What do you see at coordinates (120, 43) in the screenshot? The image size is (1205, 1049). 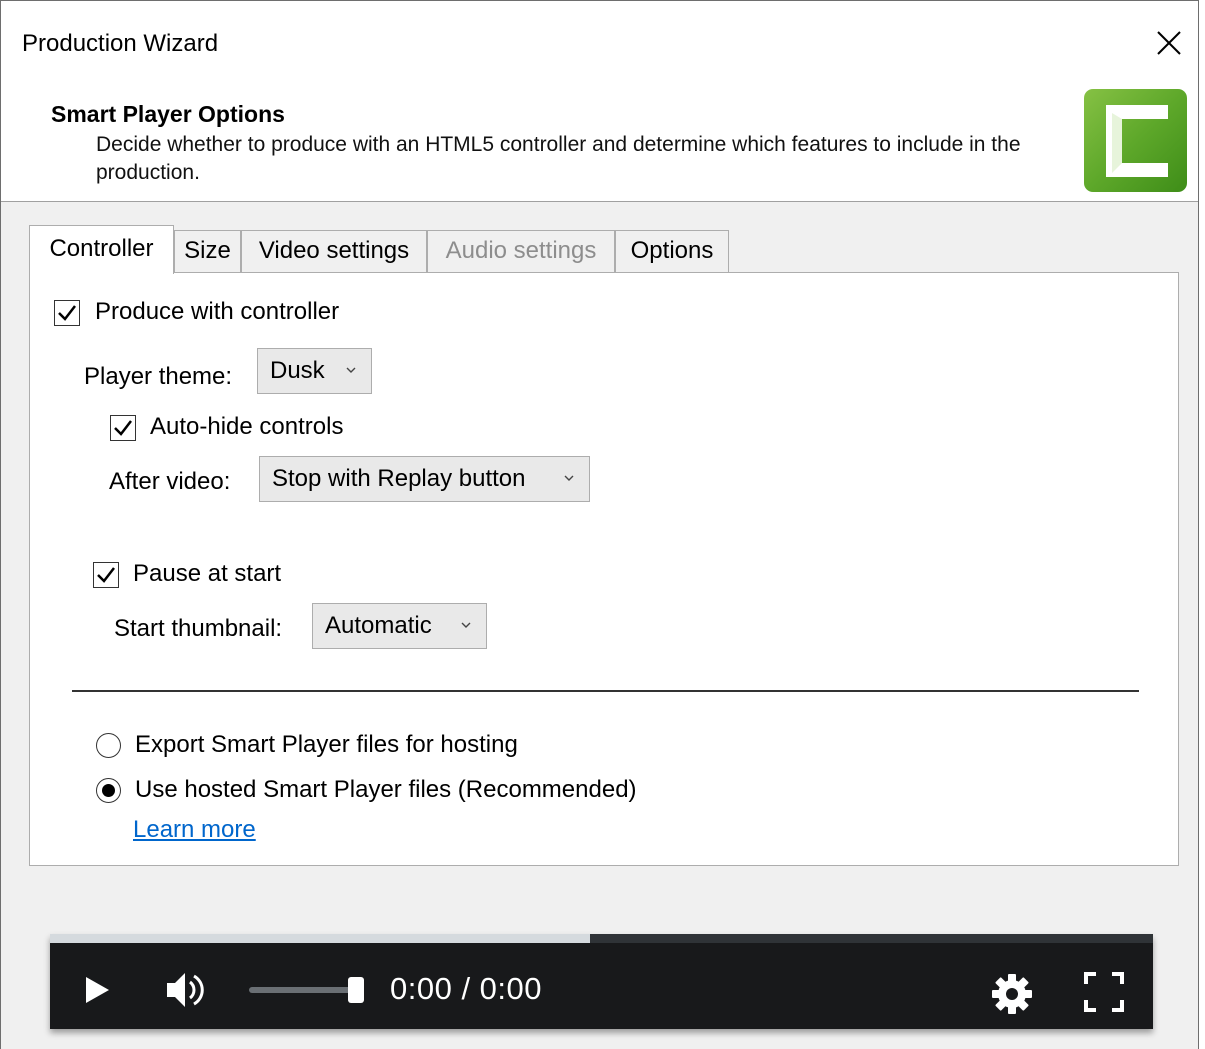 I see `window-title: Production Wizard` at bounding box center [120, 43].